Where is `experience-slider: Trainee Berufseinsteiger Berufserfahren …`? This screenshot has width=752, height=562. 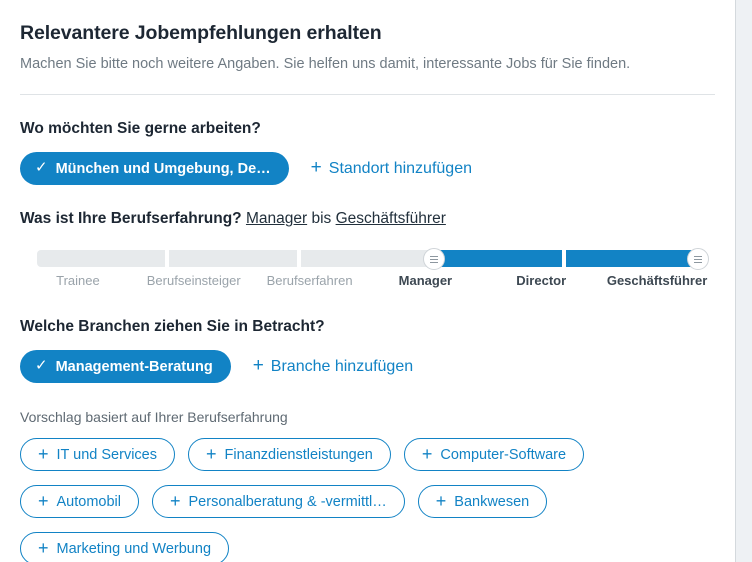
experience-slider: Trainee Berufseinsteiger Berufserfahren … is located at coordinates (367, 269).